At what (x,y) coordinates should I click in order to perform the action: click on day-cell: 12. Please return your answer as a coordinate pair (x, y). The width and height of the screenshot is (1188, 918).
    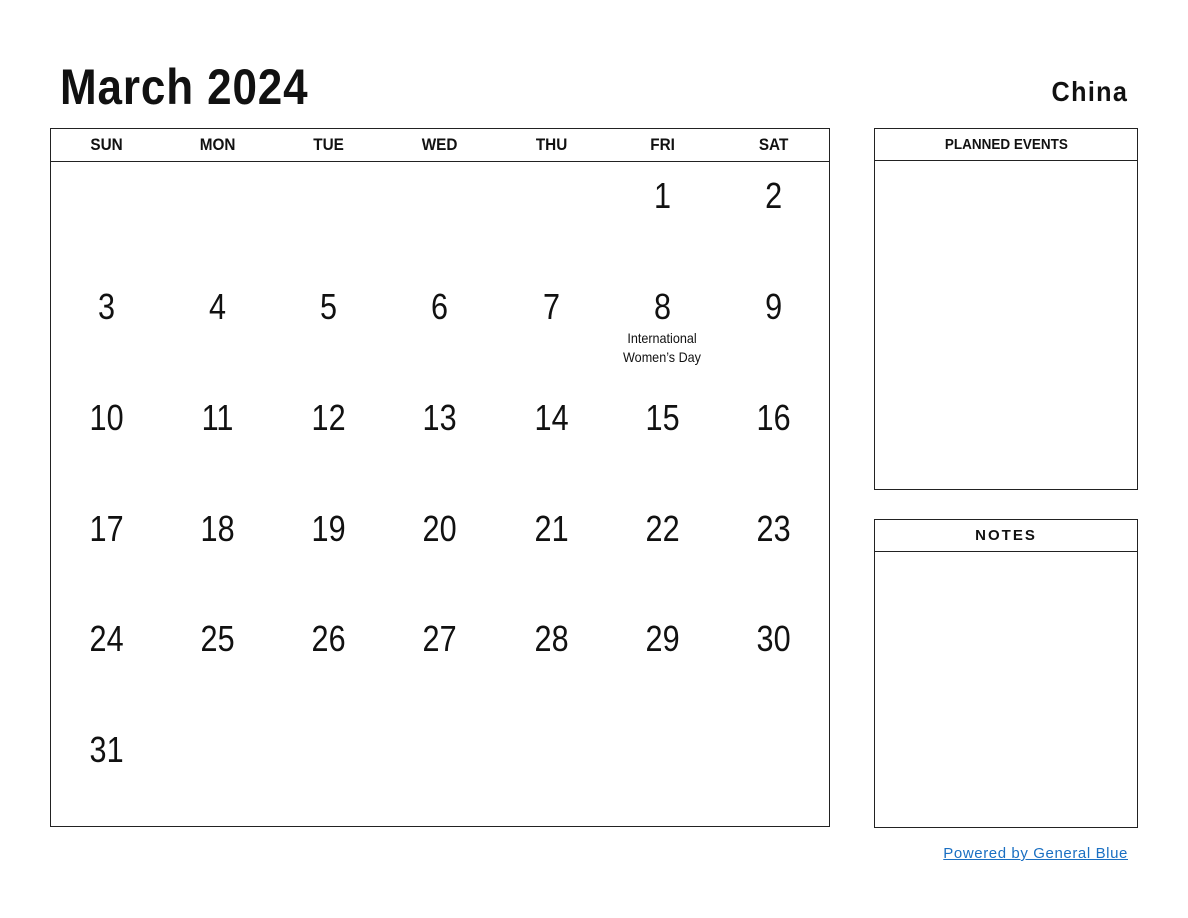
    Looking at the image, I should click on (328, 439).